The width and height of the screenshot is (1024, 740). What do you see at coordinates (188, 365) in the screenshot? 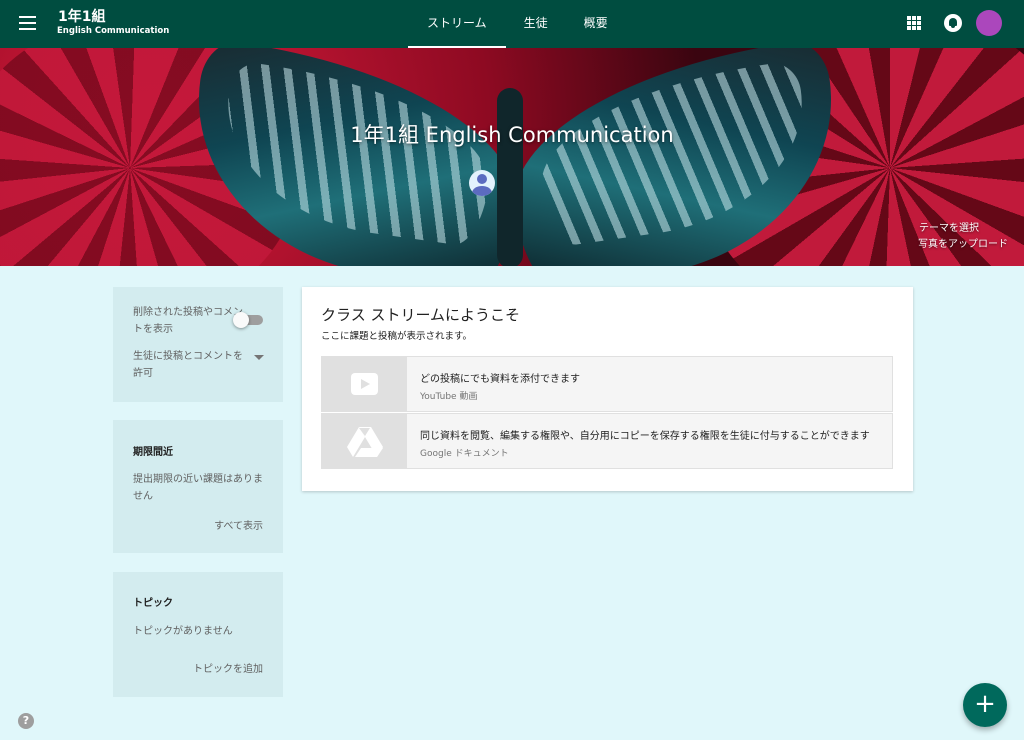
I see `student-permission-label: 生徒に投稿とコメントを許可` at bounding box center [188, 365].